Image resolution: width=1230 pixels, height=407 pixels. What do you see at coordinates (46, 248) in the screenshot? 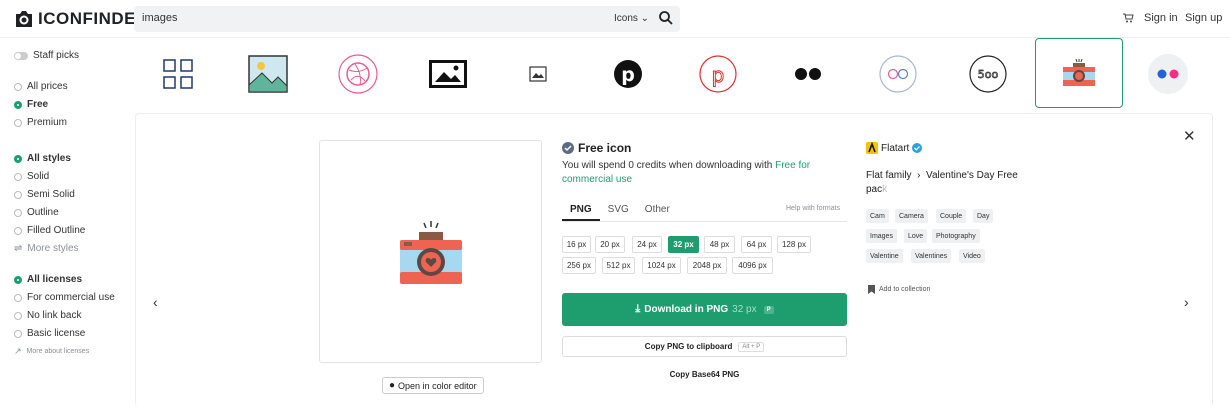
I see `more-styles-link: ⇌ More styles` at bounding box center [46, 248].